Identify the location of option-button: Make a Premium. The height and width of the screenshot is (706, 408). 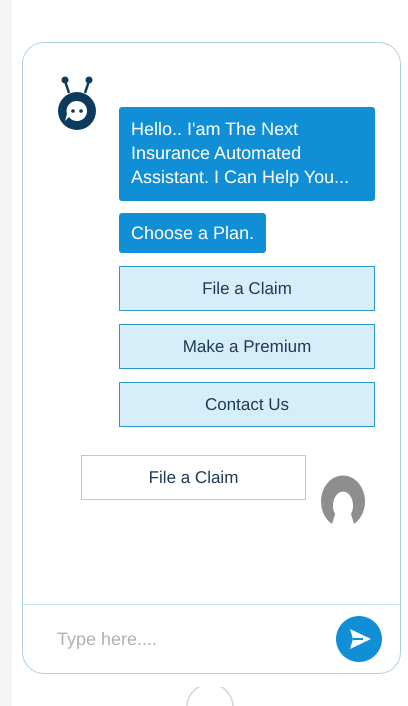
(247, 346).